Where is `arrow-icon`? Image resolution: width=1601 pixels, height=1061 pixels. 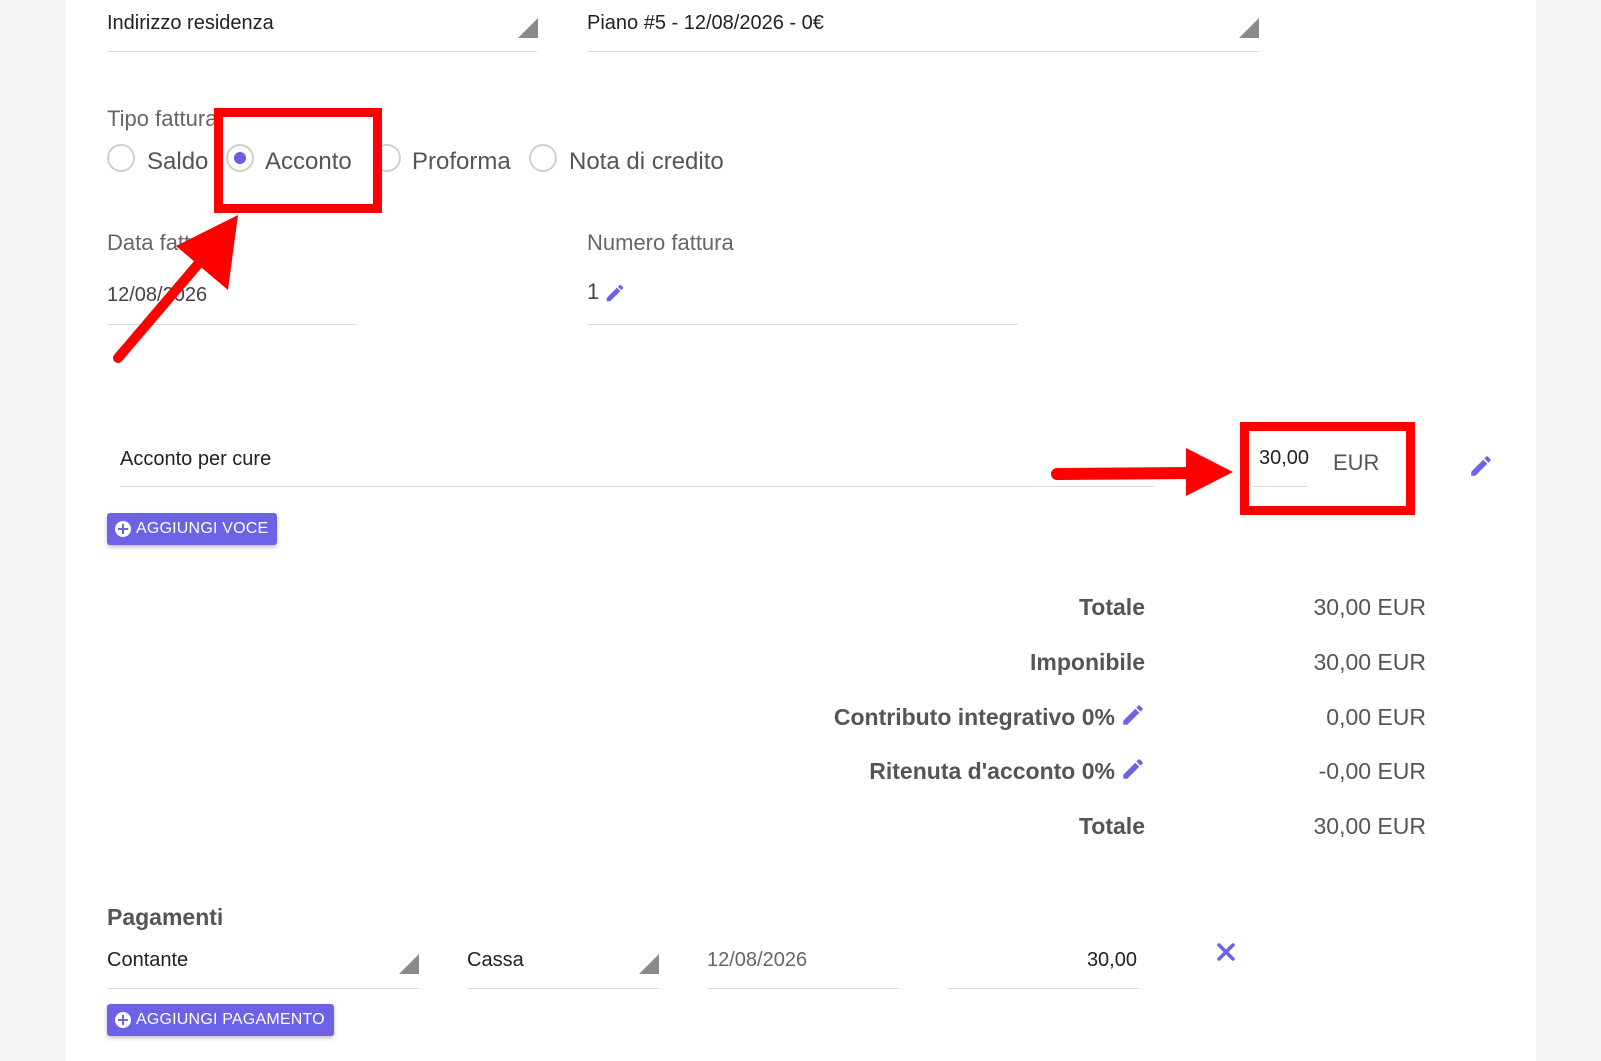 arrow-icon is located at coordinates (1142, 472).